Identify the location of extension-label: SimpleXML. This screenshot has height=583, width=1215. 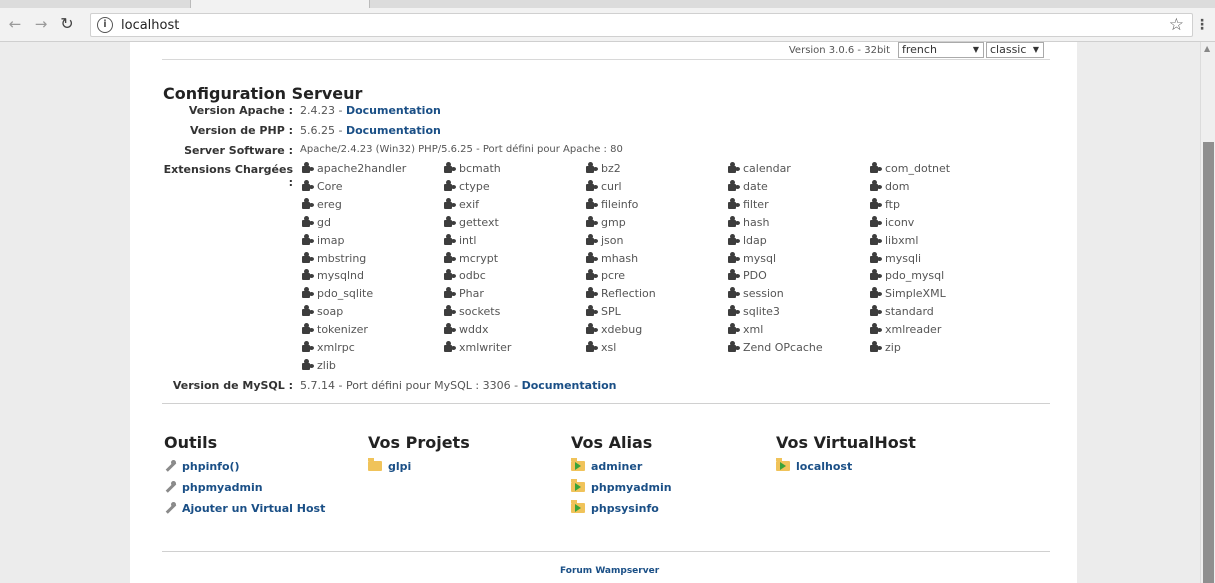
(915, 294).